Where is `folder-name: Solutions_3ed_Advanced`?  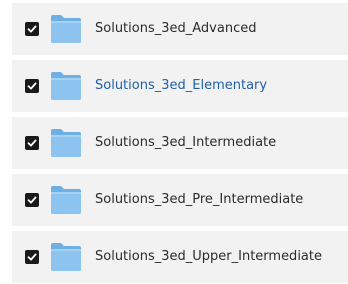 folder-name: Solutions_3ed_Advanced is located at coordinates (175, 29).